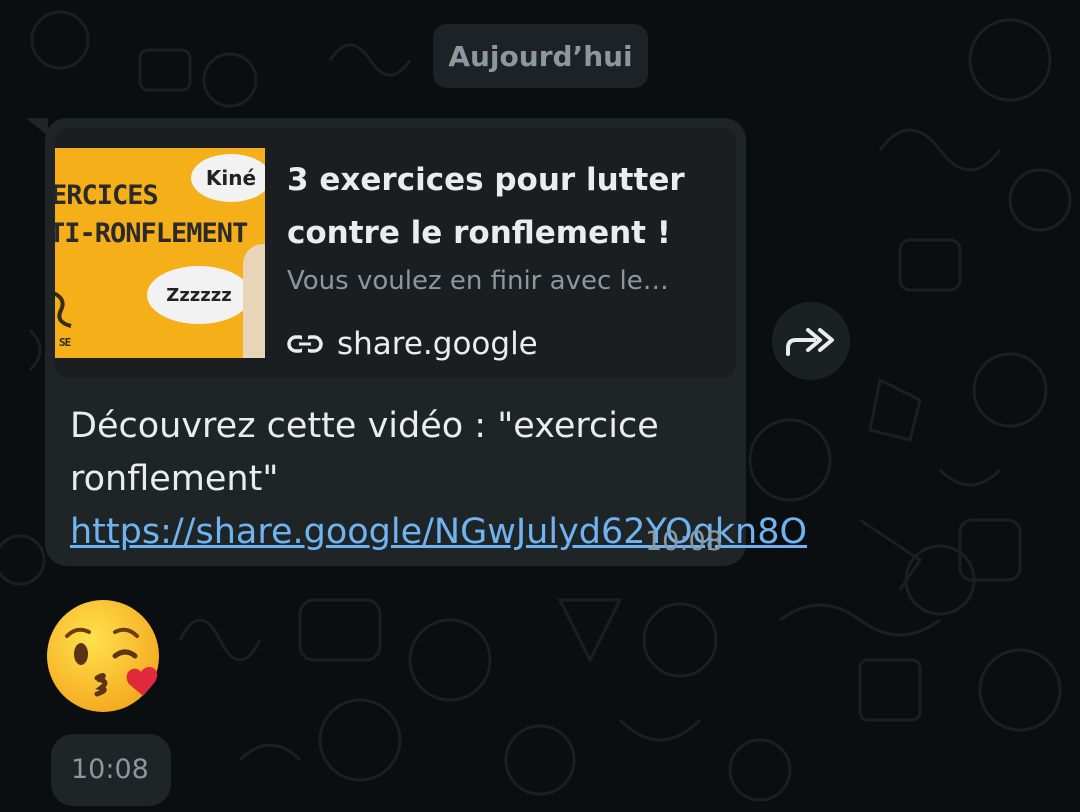 This screenshot has width=1080, height=812. What do you see at coordinates (684, 541) in the screenshot?
I see `message-timestamp: 10:08` at bounding box center [684, 541].